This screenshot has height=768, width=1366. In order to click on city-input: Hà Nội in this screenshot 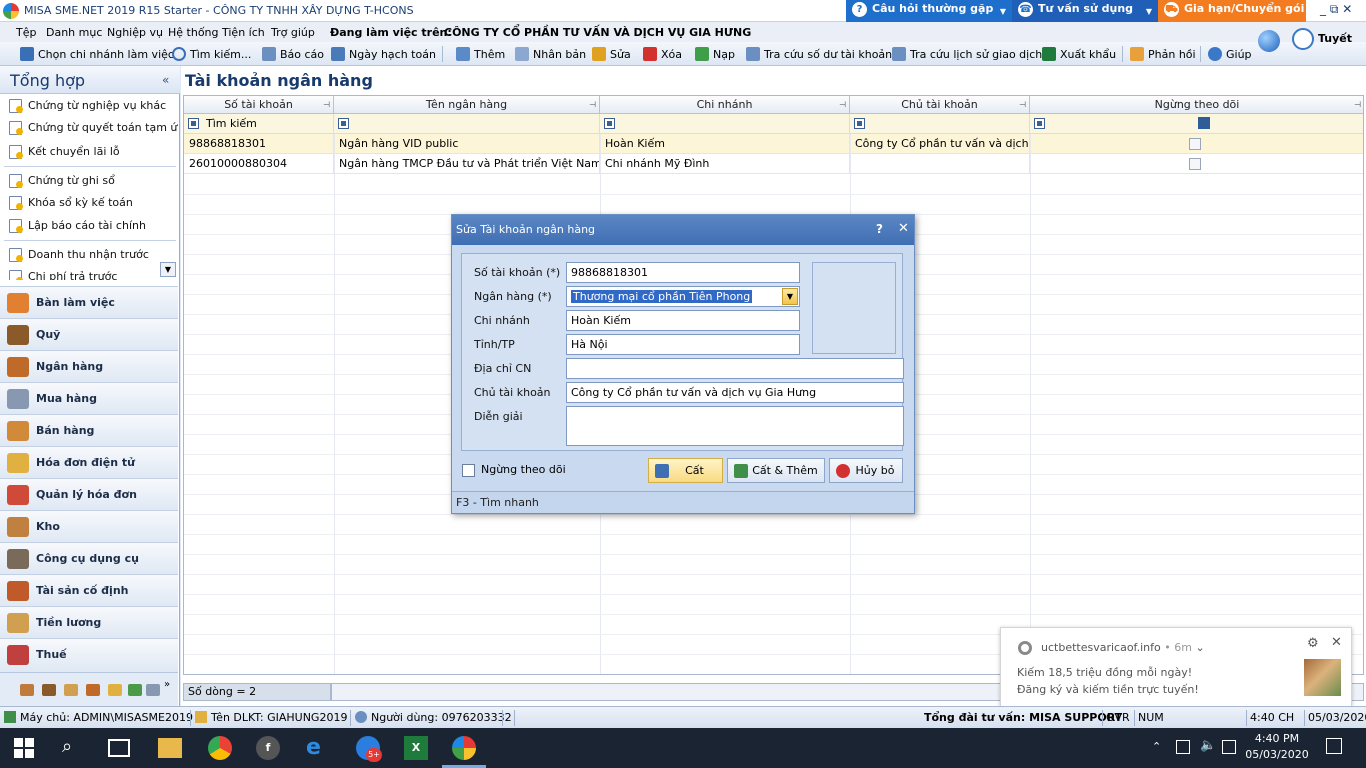, I will do `click(683, 344)`.